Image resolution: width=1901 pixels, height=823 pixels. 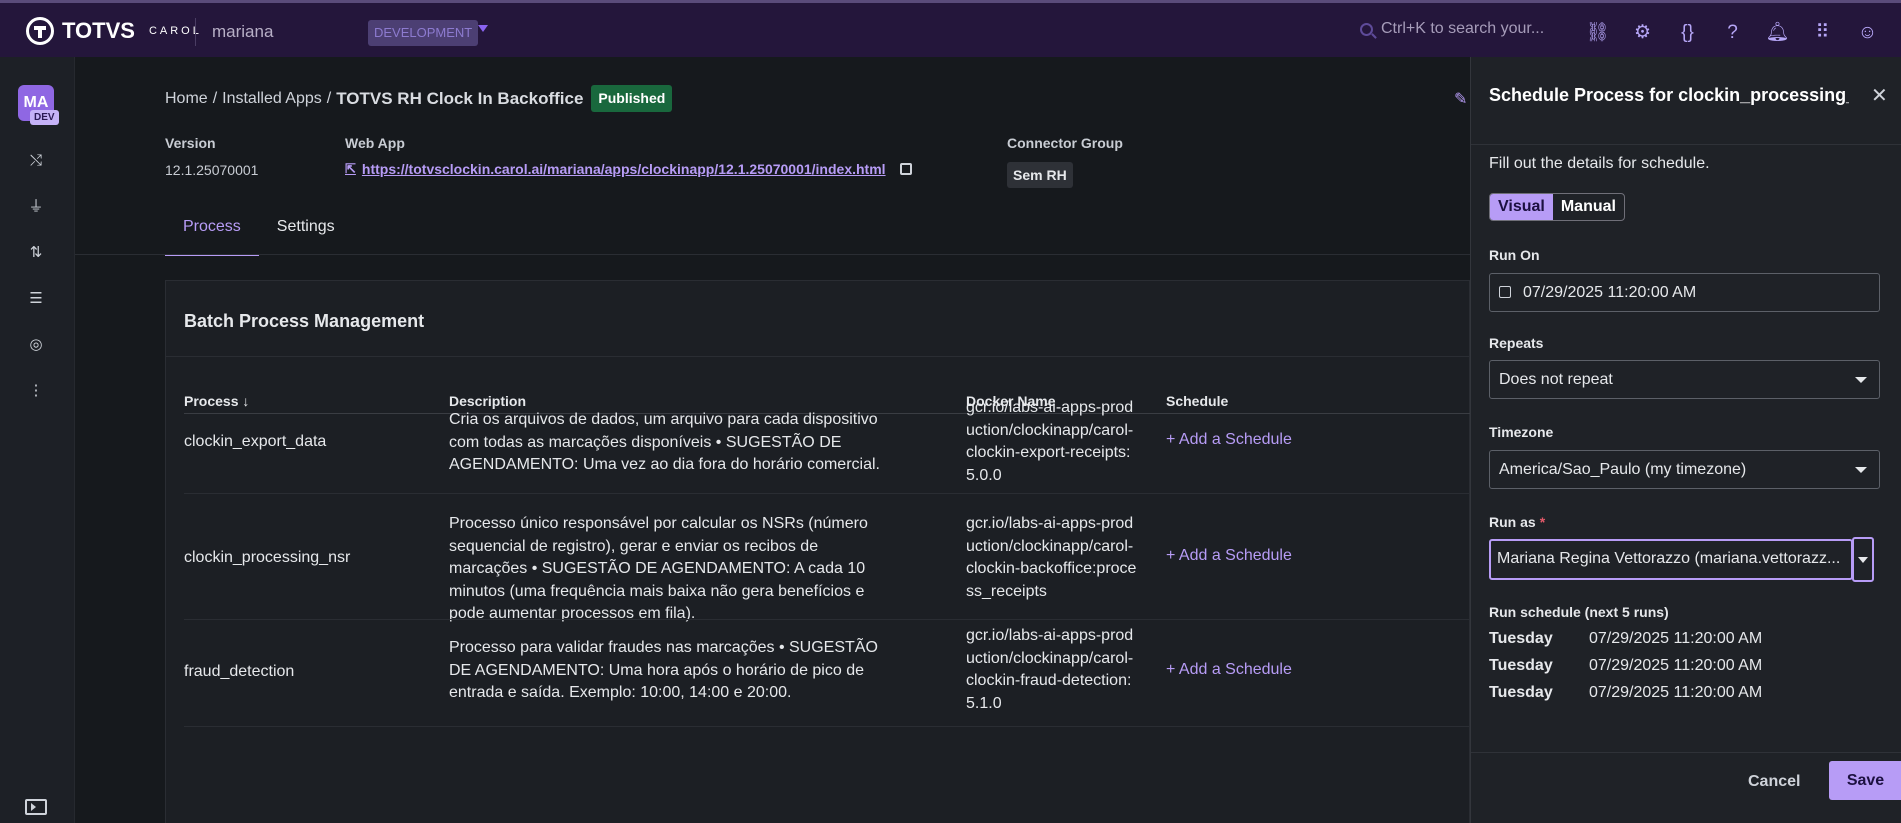 I want to click on card-title: Batch Process Management, so click(x=304, y=321).